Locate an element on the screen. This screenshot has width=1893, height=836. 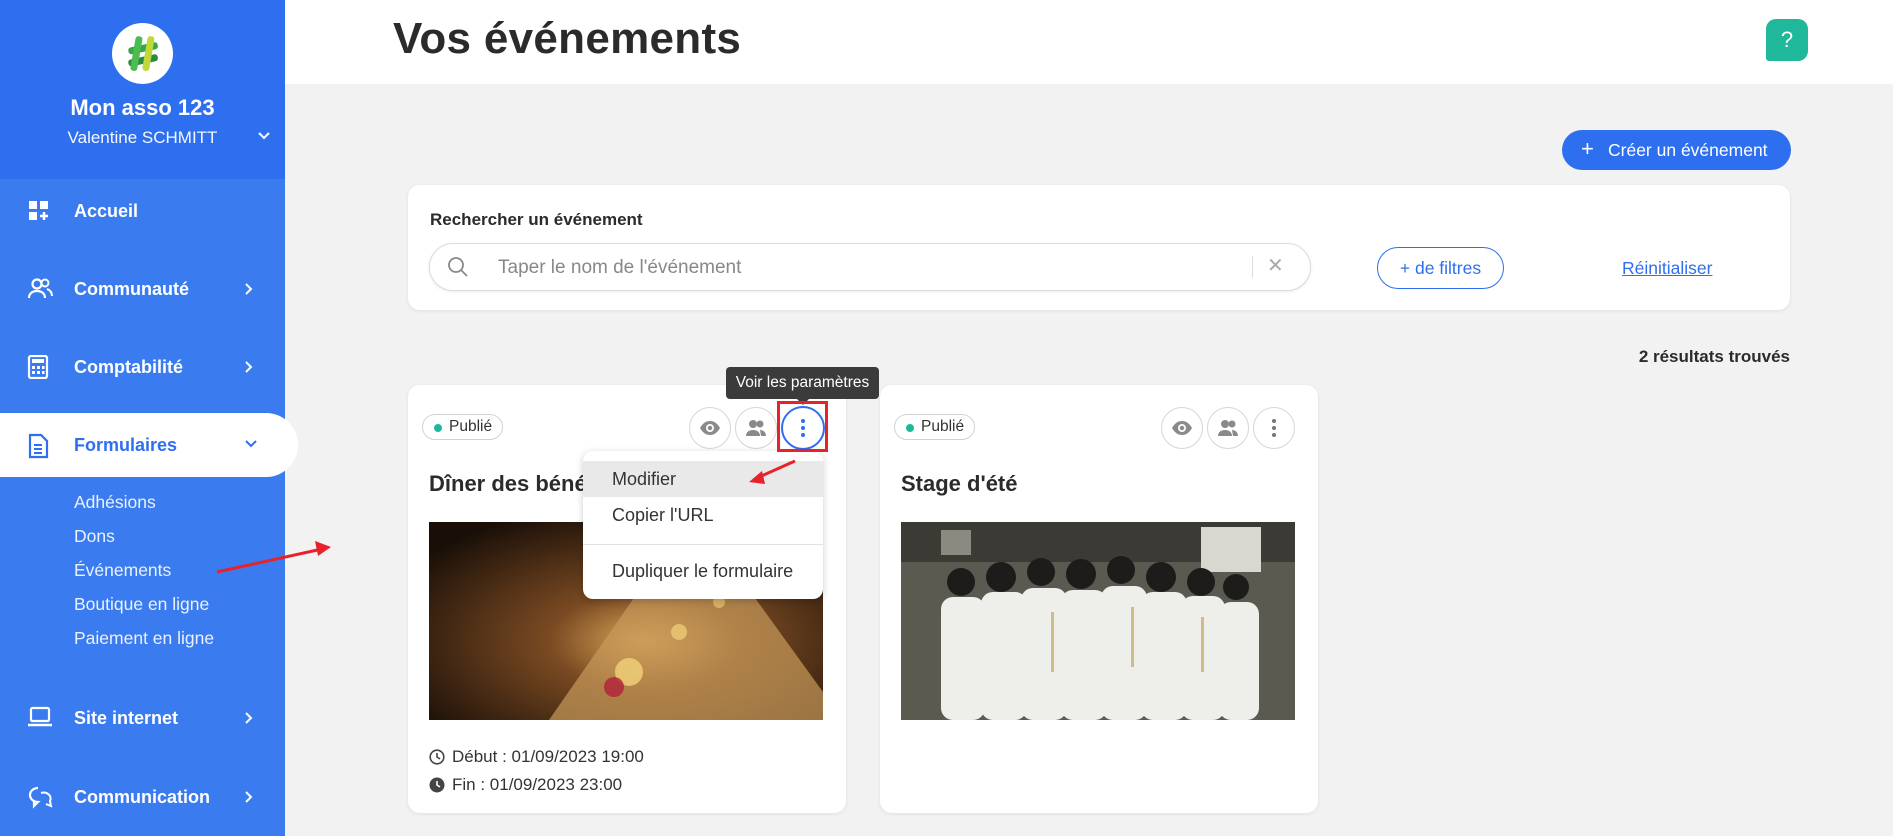
sidebar-subitem-evenements: Événements is located at coordinates (122, 570).